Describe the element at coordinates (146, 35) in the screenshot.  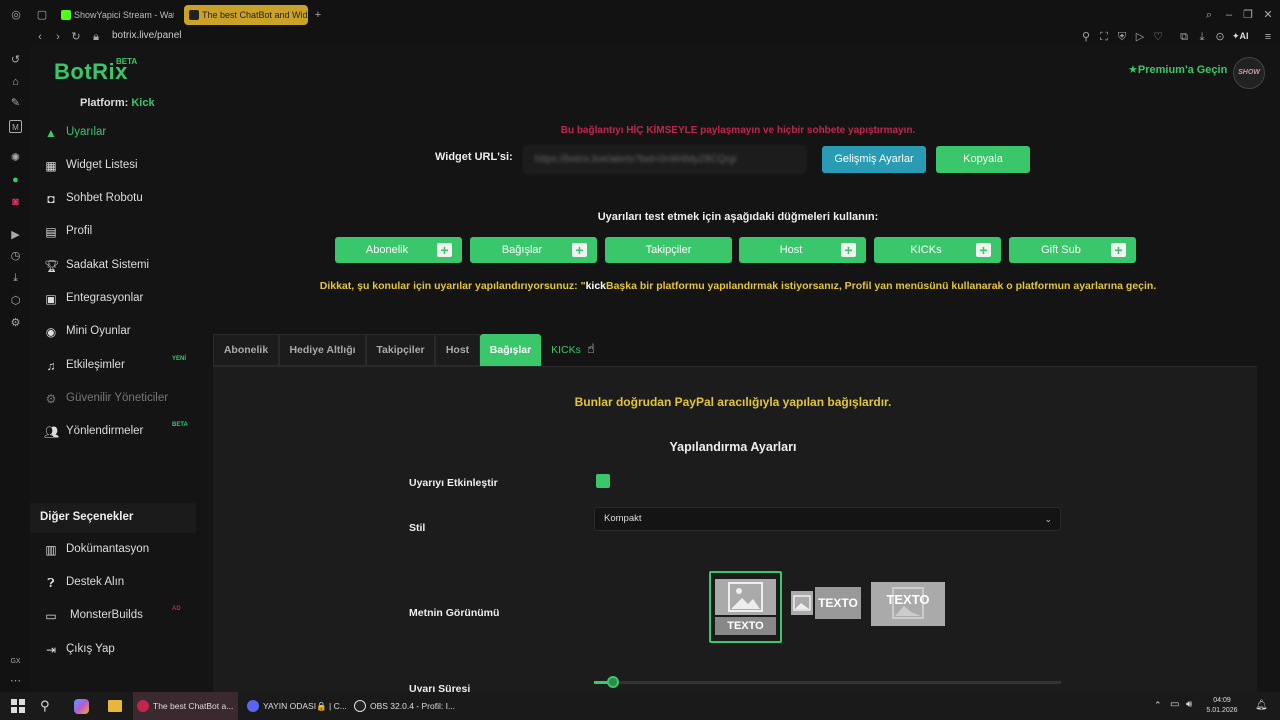
I see `url-field: botrix.live/panel` at that location.